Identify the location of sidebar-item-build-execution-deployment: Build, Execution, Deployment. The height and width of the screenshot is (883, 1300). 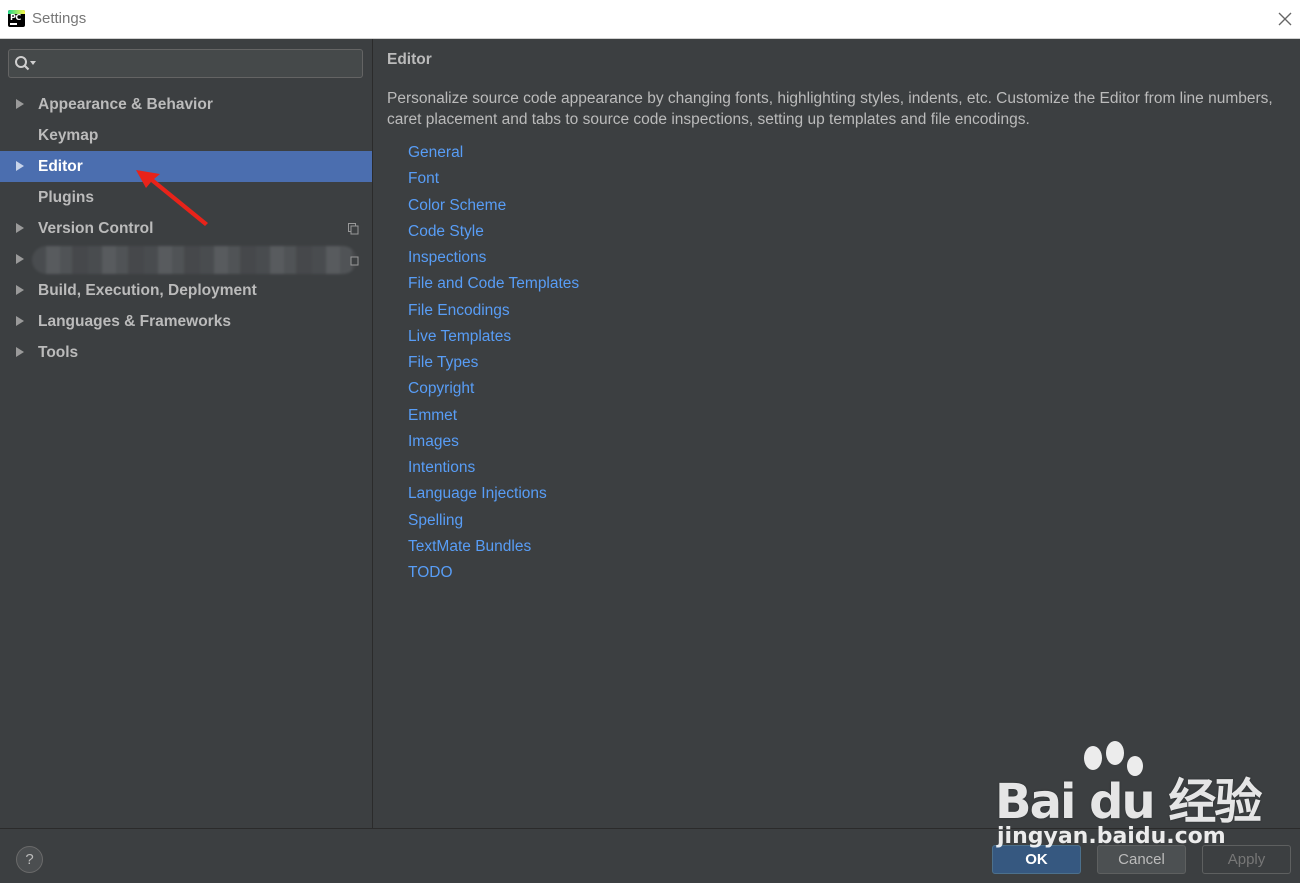
(186, 290).